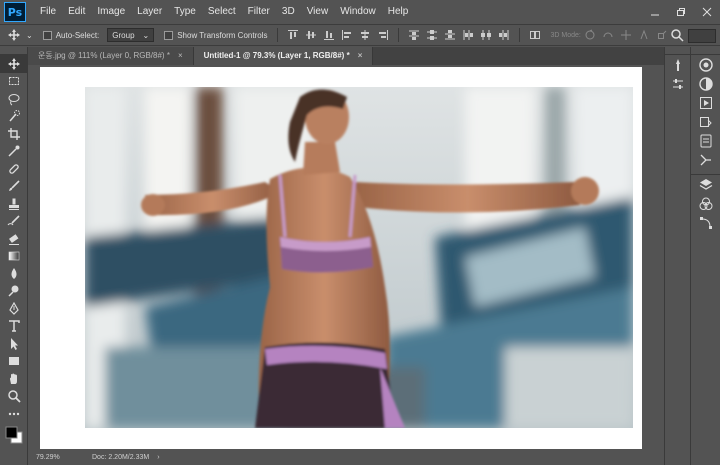 The image size is (720, 465). Describe the element at coordinates (278, 35) in the screenshot. I see `divider` at that location.